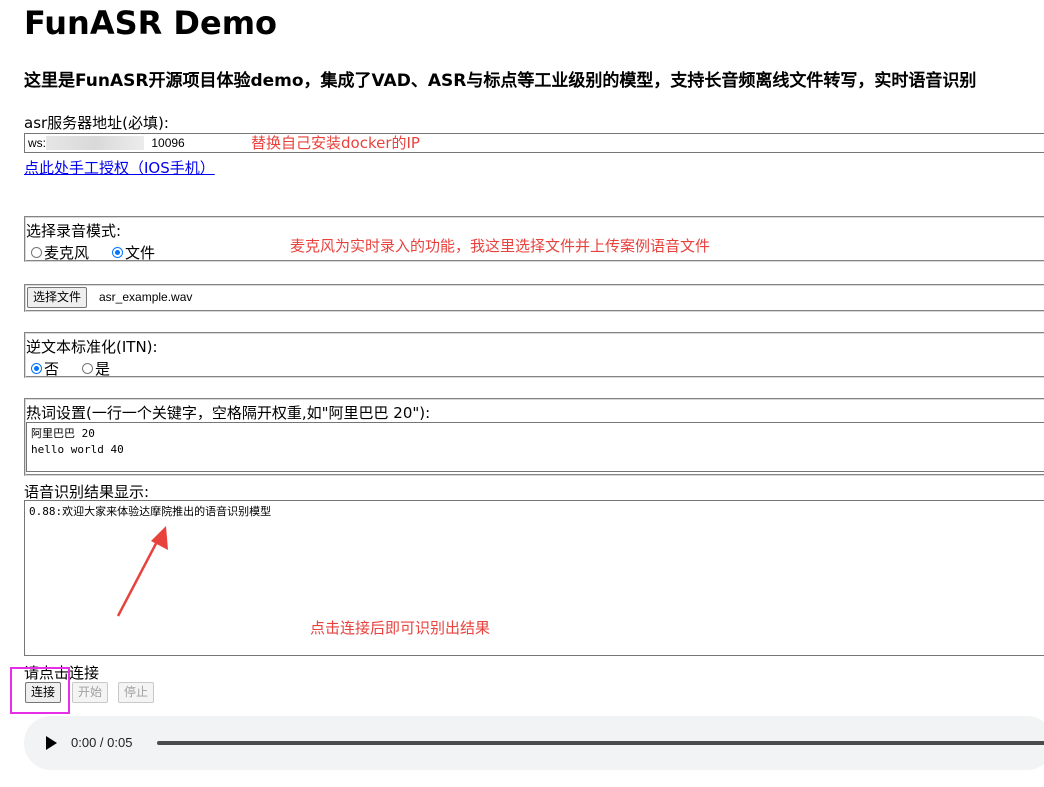 This screenshot has height=787, width=1044. What do you see at coordinates (151, 23) in the screenshot?
I see `page-title: FunASR Demo` at bounding box center [151, 23].